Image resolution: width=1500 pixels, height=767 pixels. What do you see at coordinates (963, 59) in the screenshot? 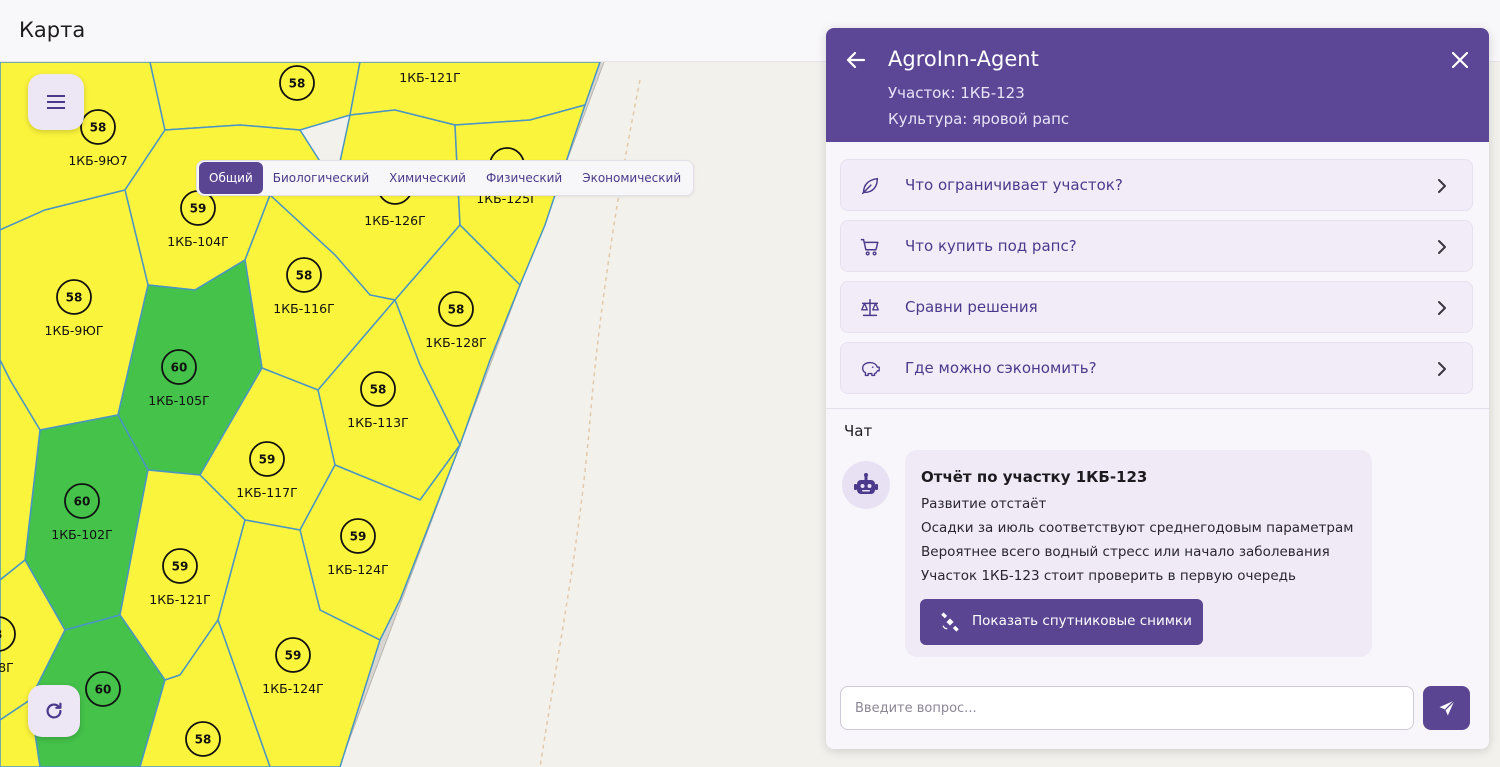
I see `agent-title: AgroInn-Agent` at bounding box center [963, 59].